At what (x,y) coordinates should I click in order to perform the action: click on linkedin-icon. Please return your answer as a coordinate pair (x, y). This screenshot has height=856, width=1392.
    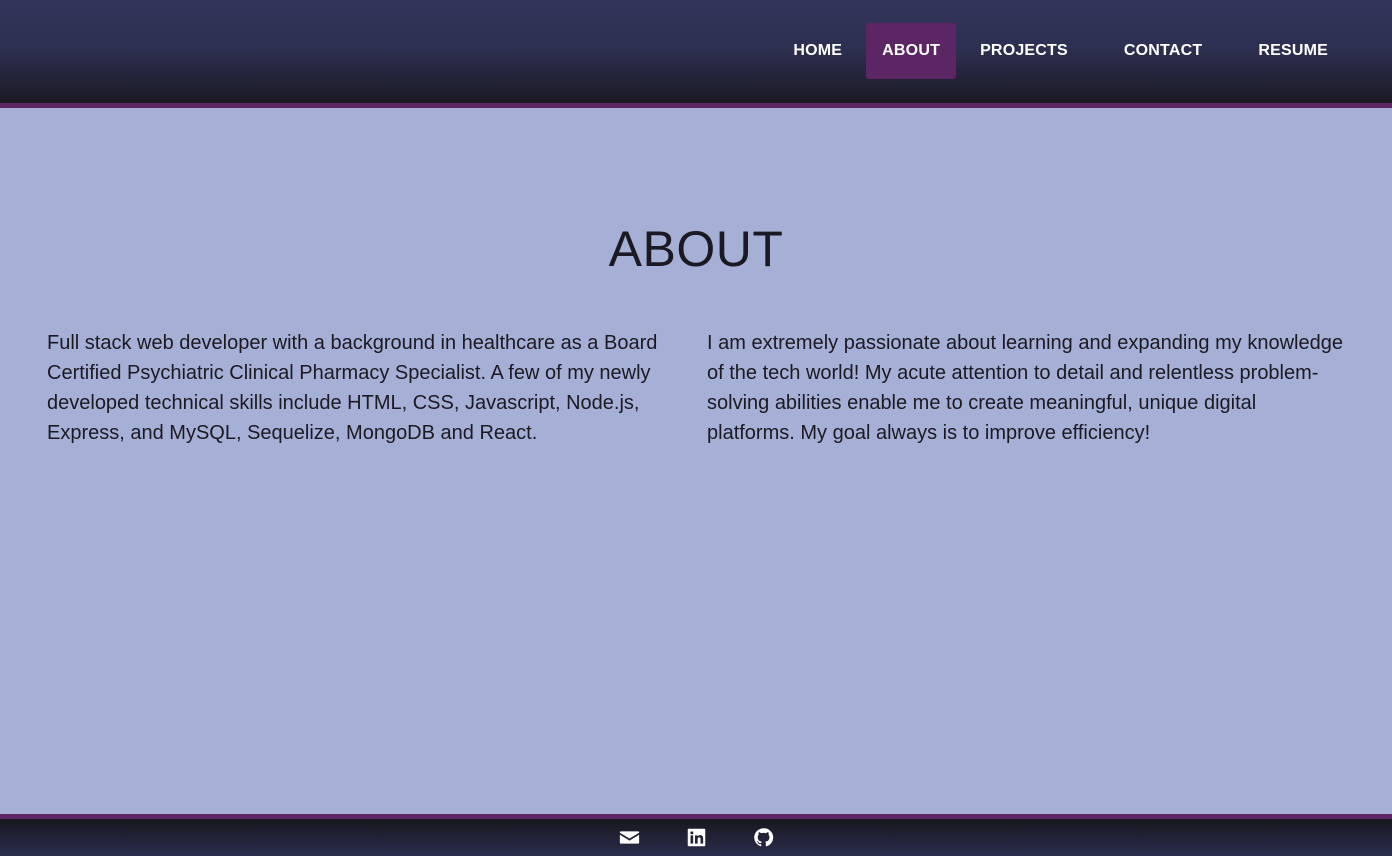
    Looking at the image, I should click on (696, 837).